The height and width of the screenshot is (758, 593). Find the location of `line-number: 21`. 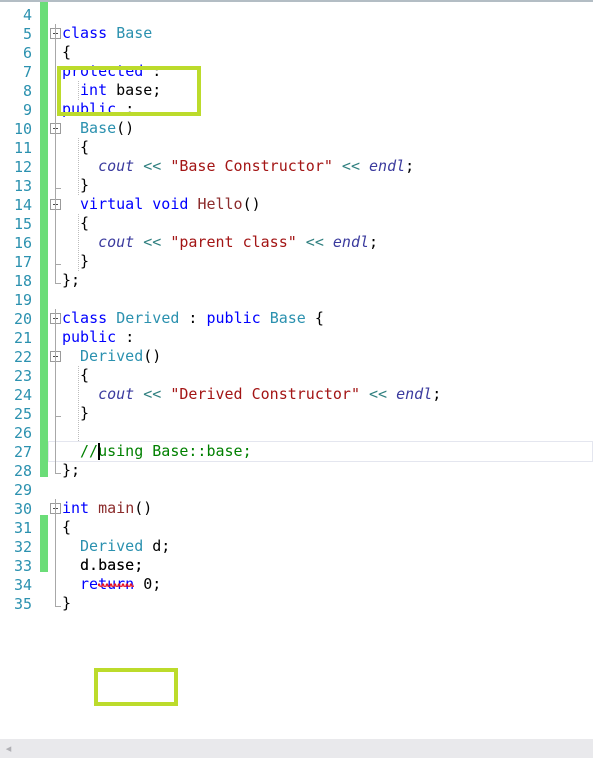

line-number: 21 is located at coordinates (22, 338).